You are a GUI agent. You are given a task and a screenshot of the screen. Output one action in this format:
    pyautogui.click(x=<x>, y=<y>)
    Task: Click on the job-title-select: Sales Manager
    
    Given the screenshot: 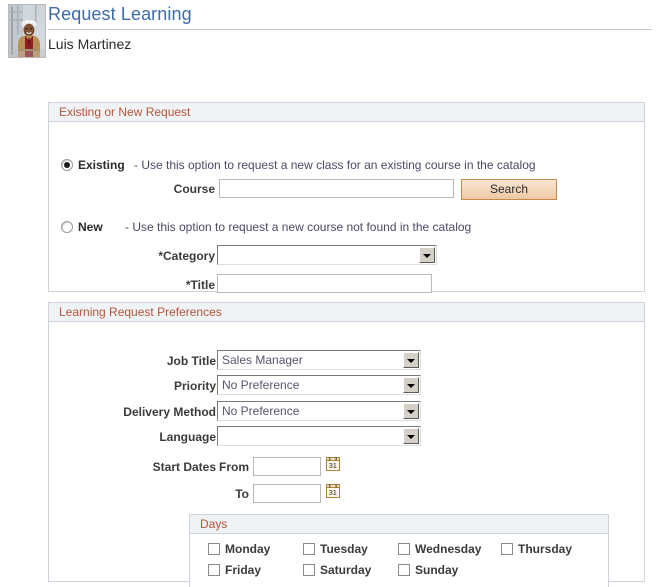 What is the action you would take?
    pyautogui.click(x=319, y=360)
    